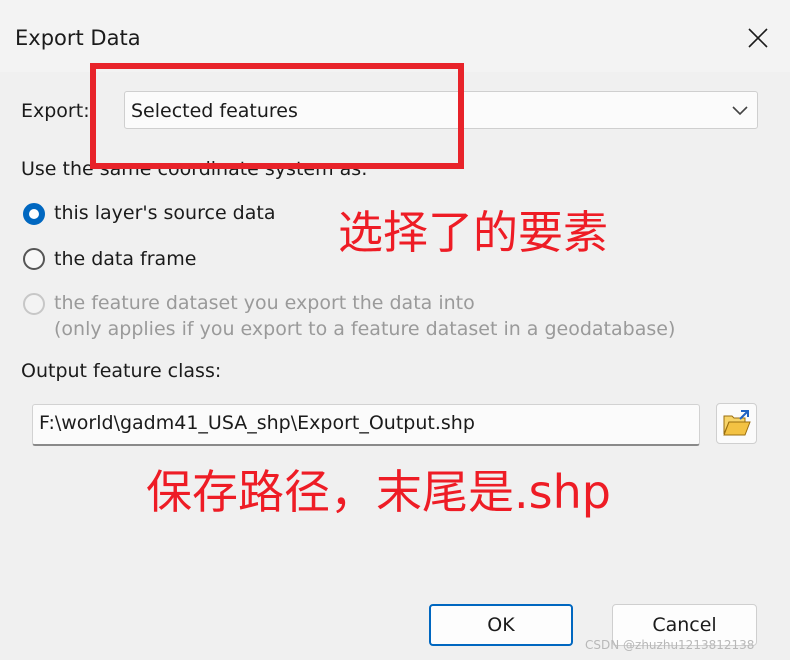 This screenshot has width=790, height=660. I want to click on radio-feature-dataset, so click(34, 304).